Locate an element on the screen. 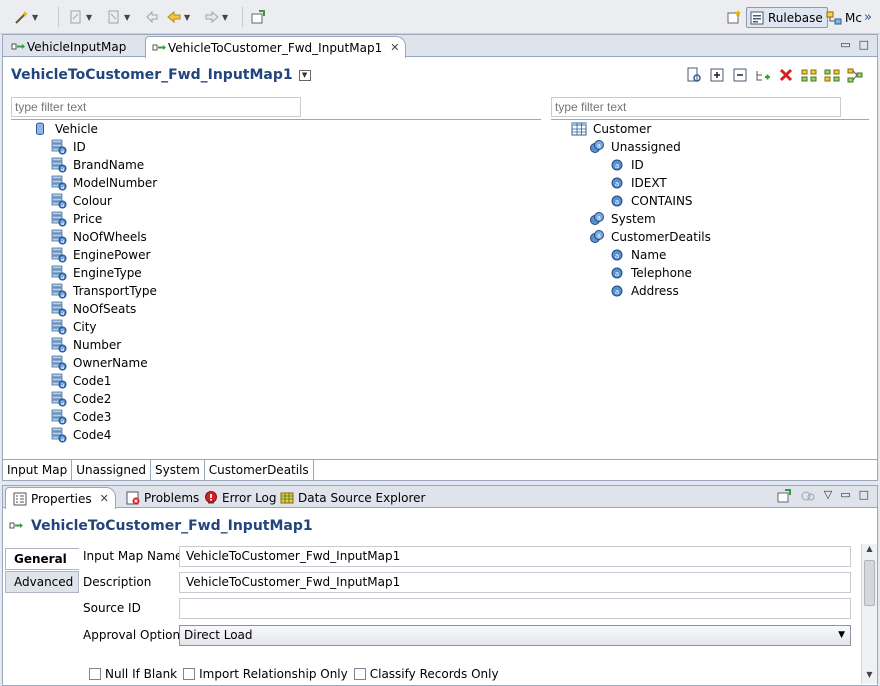  expand-all-button is located at coordinates (717, 75).